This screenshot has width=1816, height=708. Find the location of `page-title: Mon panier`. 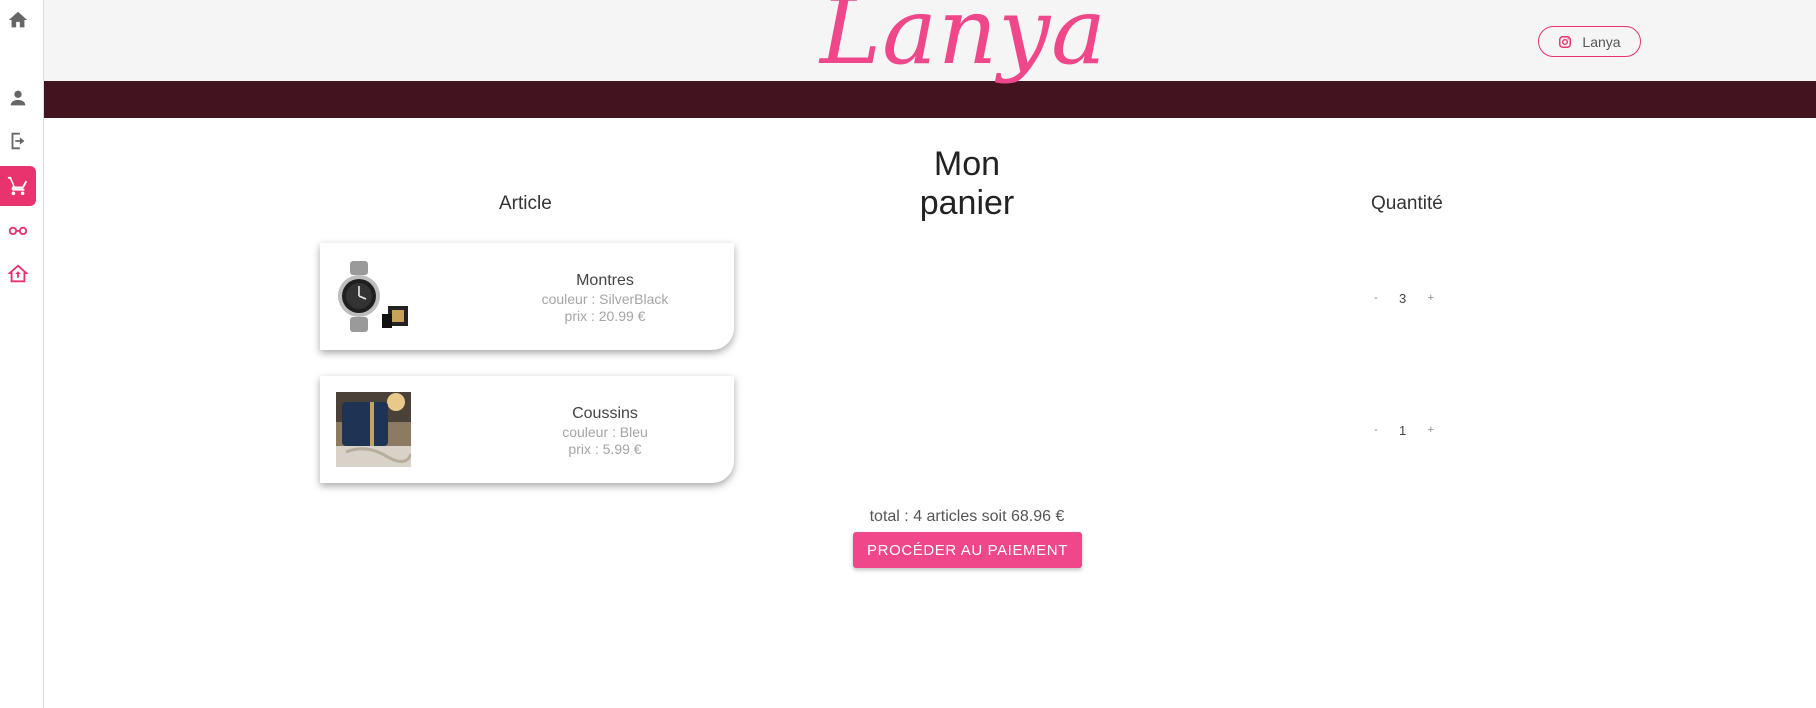

page-title: Mon panier is located at coordinates (967, 183).